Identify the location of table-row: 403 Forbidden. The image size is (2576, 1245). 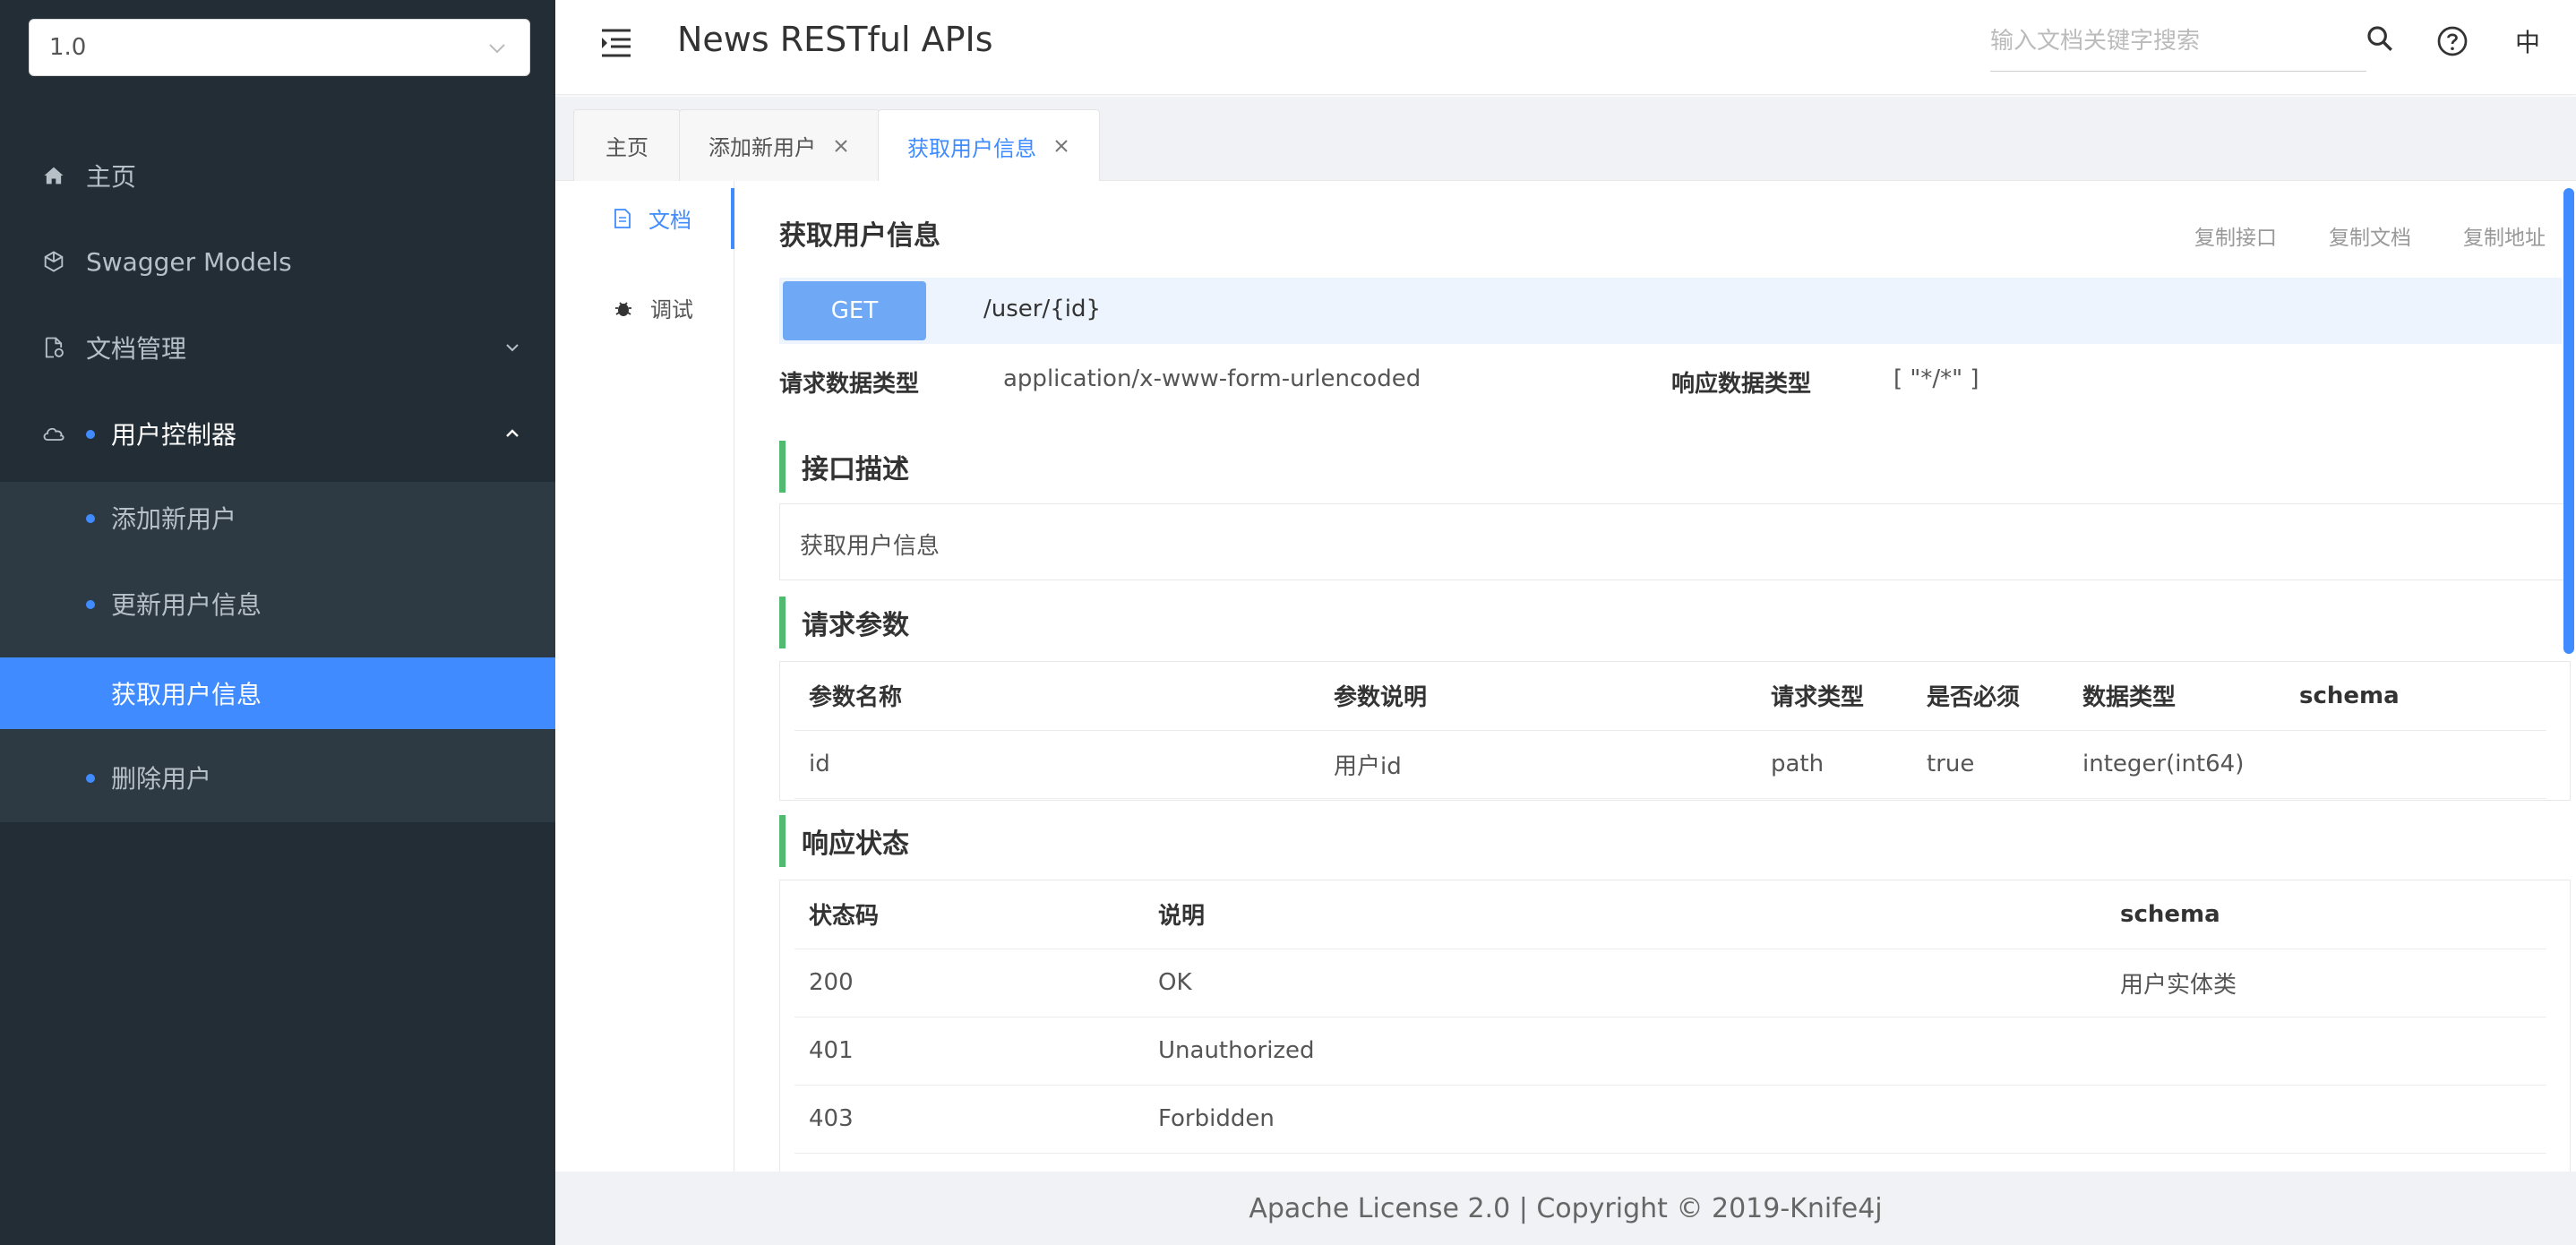
(1670, 1119).